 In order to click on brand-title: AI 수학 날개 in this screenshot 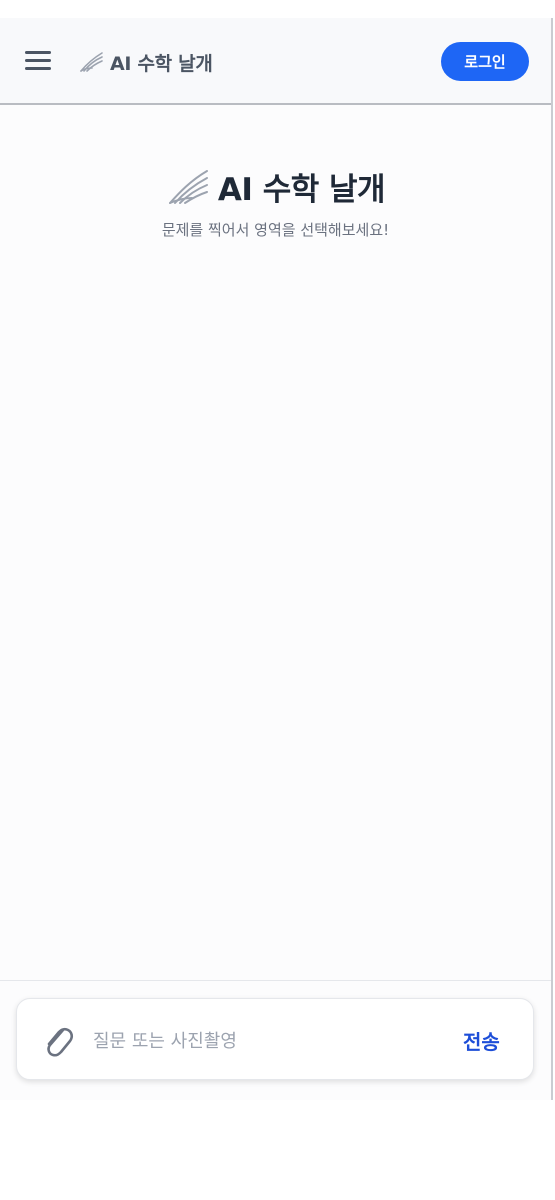, I will do `click(161, 63)`.